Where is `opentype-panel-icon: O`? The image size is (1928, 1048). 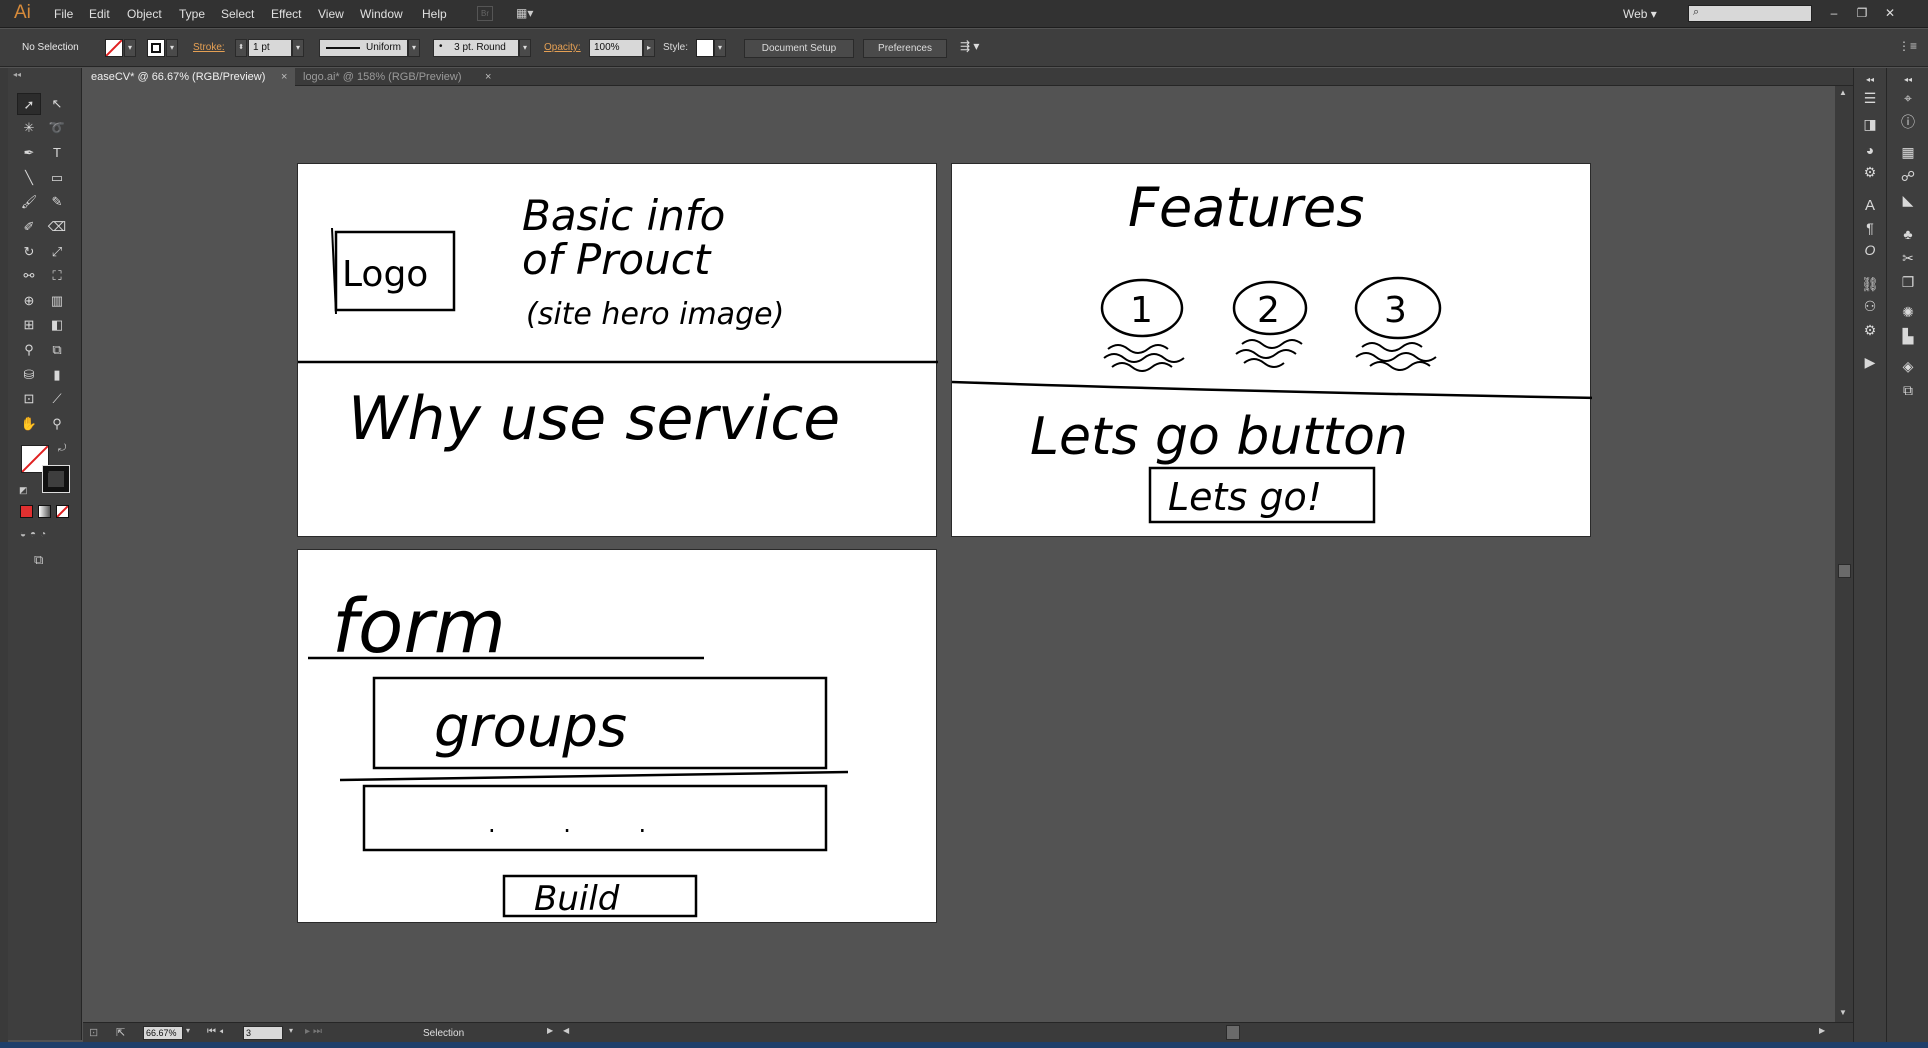 opentype-panel-icon: O is located at coordinates (1870, 250).